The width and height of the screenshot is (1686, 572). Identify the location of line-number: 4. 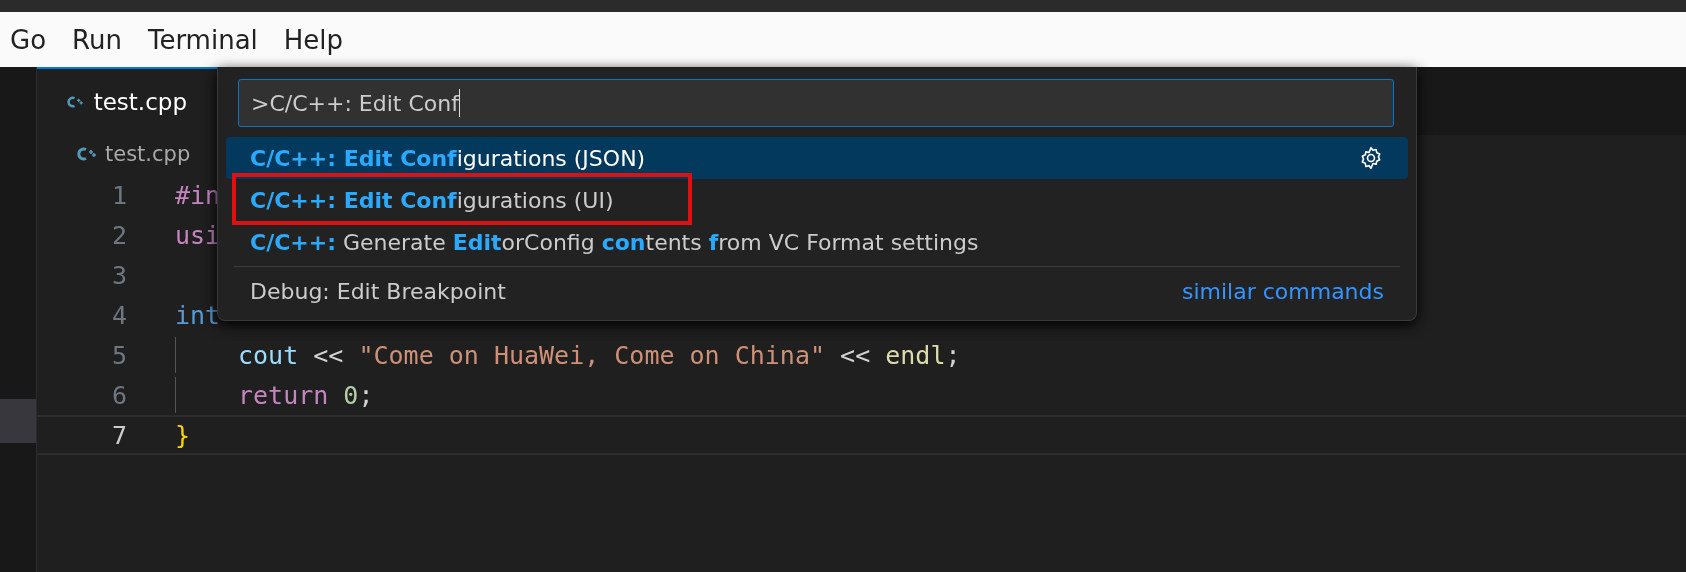
(119, 315).